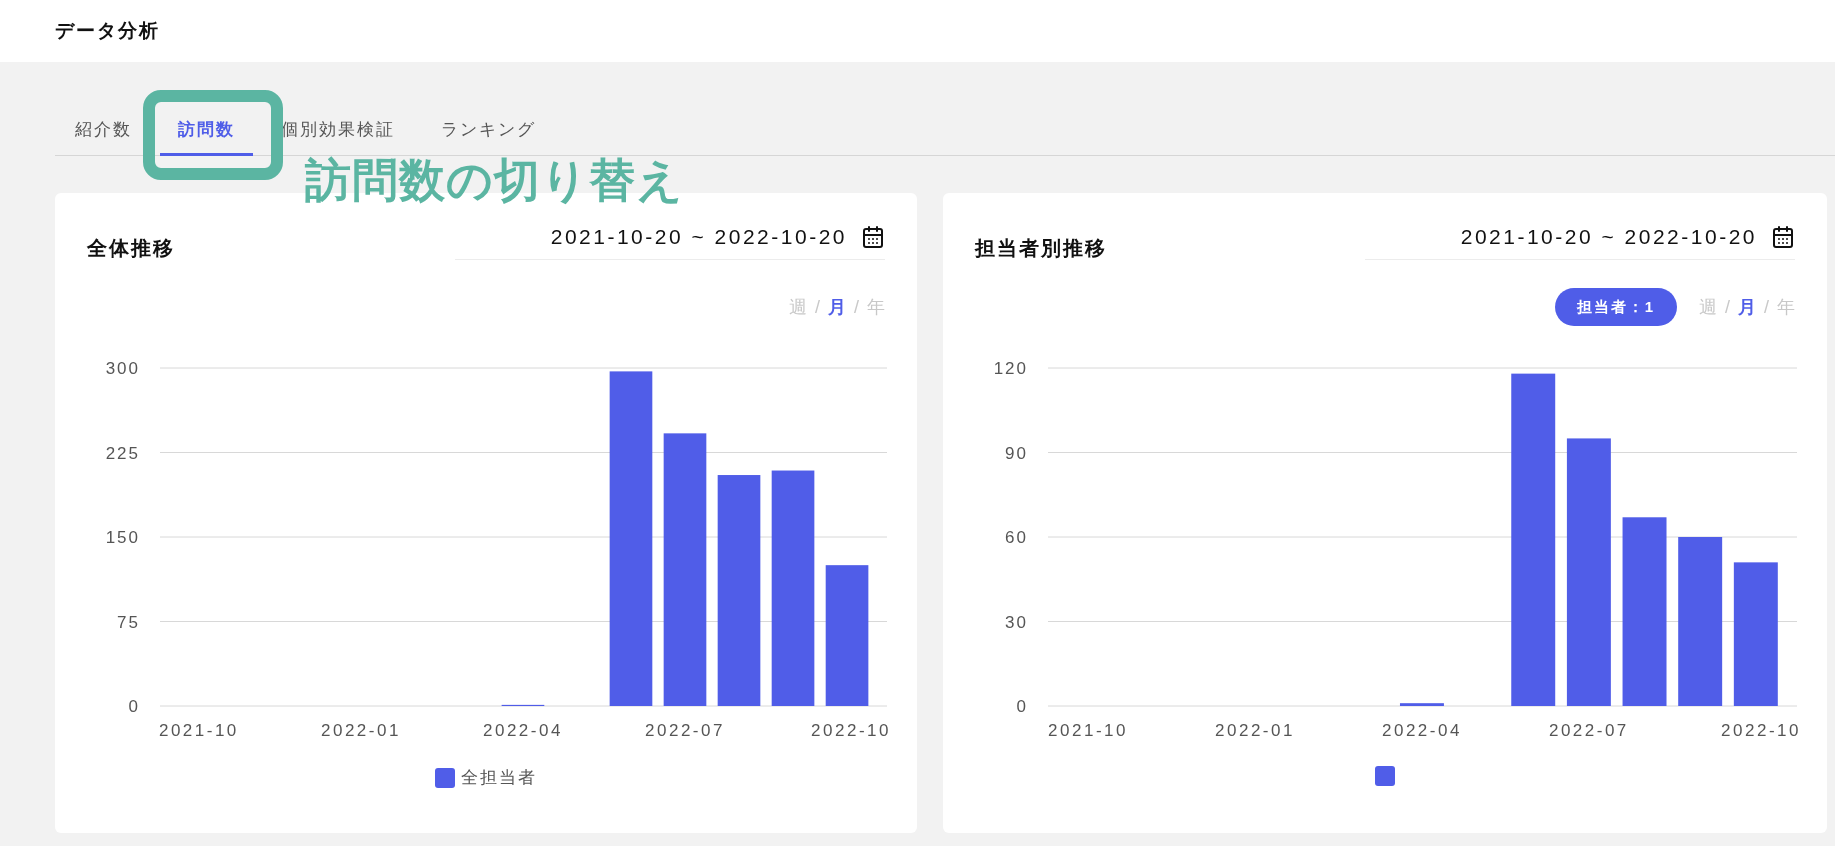 This screenshot has width=1835, height=846. What do you see at coordinates (494, 180) in the screenshot?
I see `annotation-text: 訪問数の切り替え` at bounding box center [494, 180].